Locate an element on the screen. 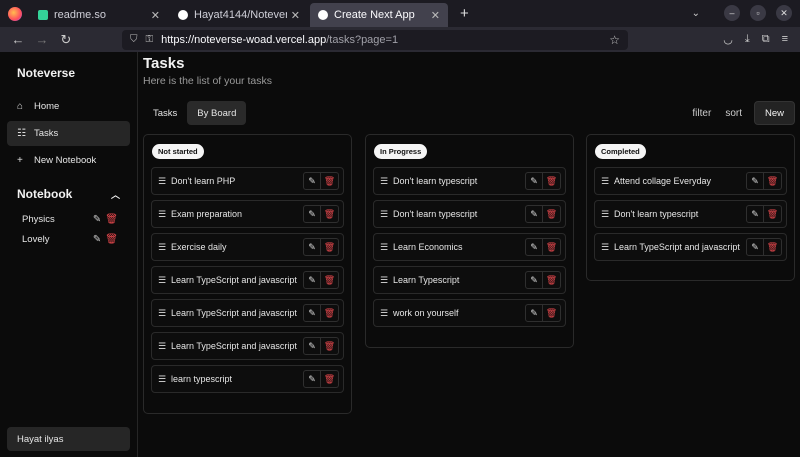 The width and height of the screenshot is (800, 457). task-card: ☰ Exam preparation ✎ 🗑 is located at coordinates (247, 214).